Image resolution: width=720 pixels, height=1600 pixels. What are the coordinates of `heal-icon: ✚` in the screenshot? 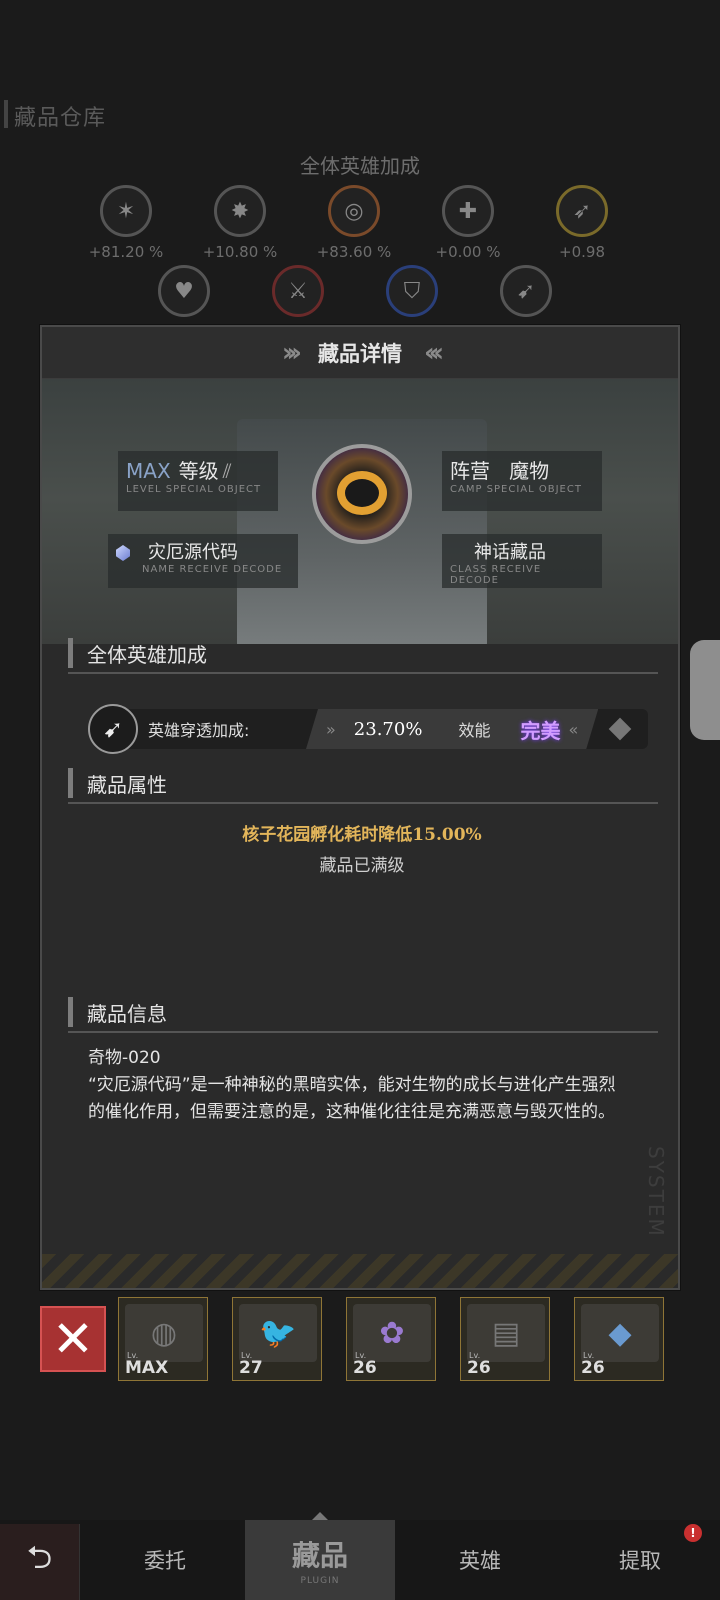 It's located at (468, 211).